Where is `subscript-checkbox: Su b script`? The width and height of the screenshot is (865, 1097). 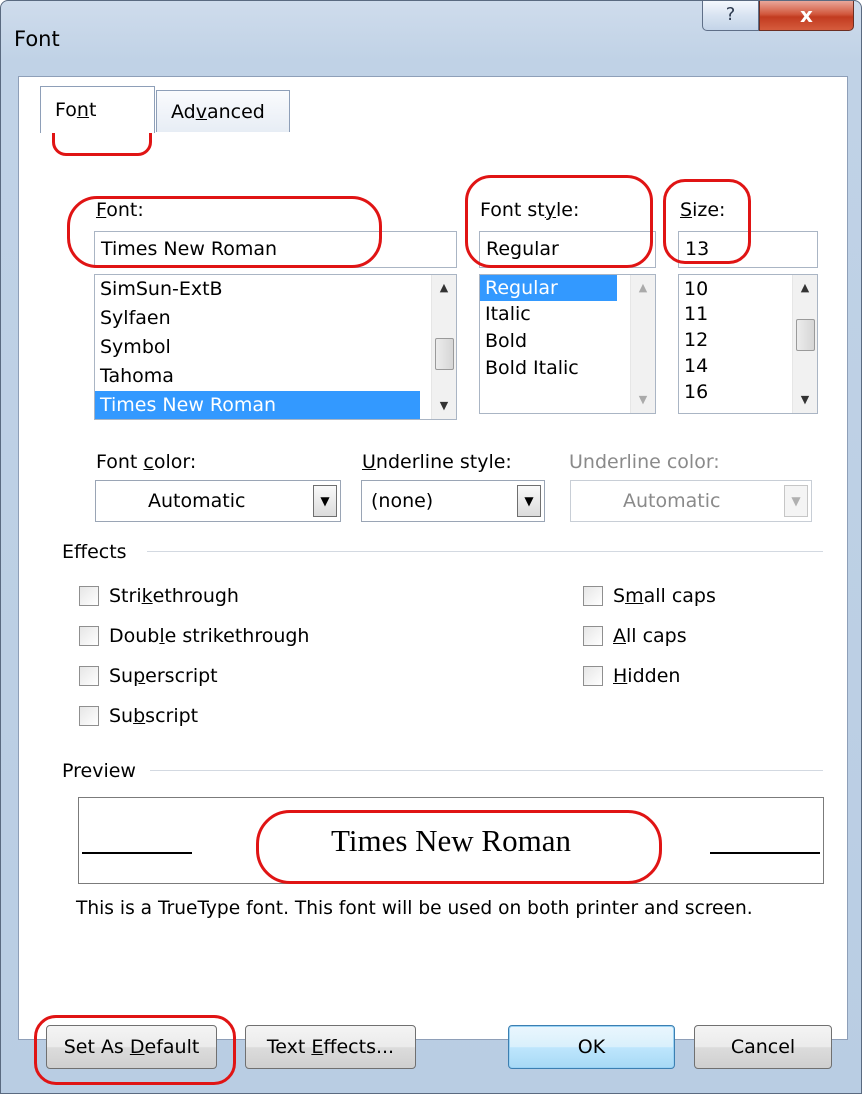
subscript-checkbox: Su b script is located at coordinates (138, 716).